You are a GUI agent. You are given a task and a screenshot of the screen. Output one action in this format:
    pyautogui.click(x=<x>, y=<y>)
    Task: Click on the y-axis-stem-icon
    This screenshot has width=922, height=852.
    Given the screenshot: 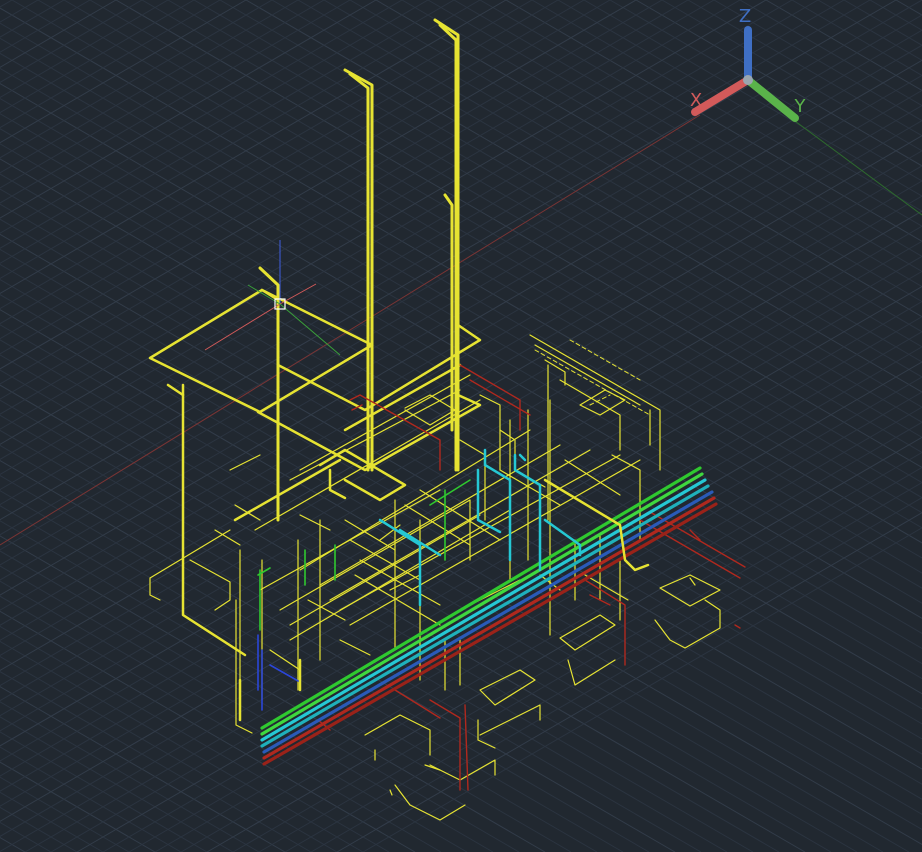 What is the action you would take?
    pyautogui.click(x=771, y=99)
    